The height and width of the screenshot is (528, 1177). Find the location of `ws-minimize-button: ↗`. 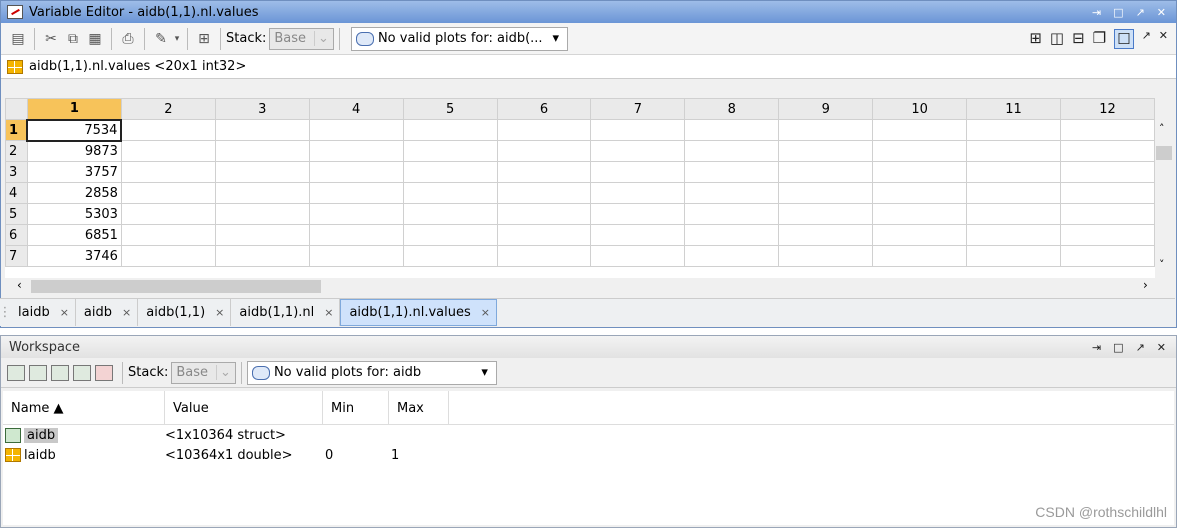

ws-minimize-button: ↗ is located at coordinates (1140, 347).